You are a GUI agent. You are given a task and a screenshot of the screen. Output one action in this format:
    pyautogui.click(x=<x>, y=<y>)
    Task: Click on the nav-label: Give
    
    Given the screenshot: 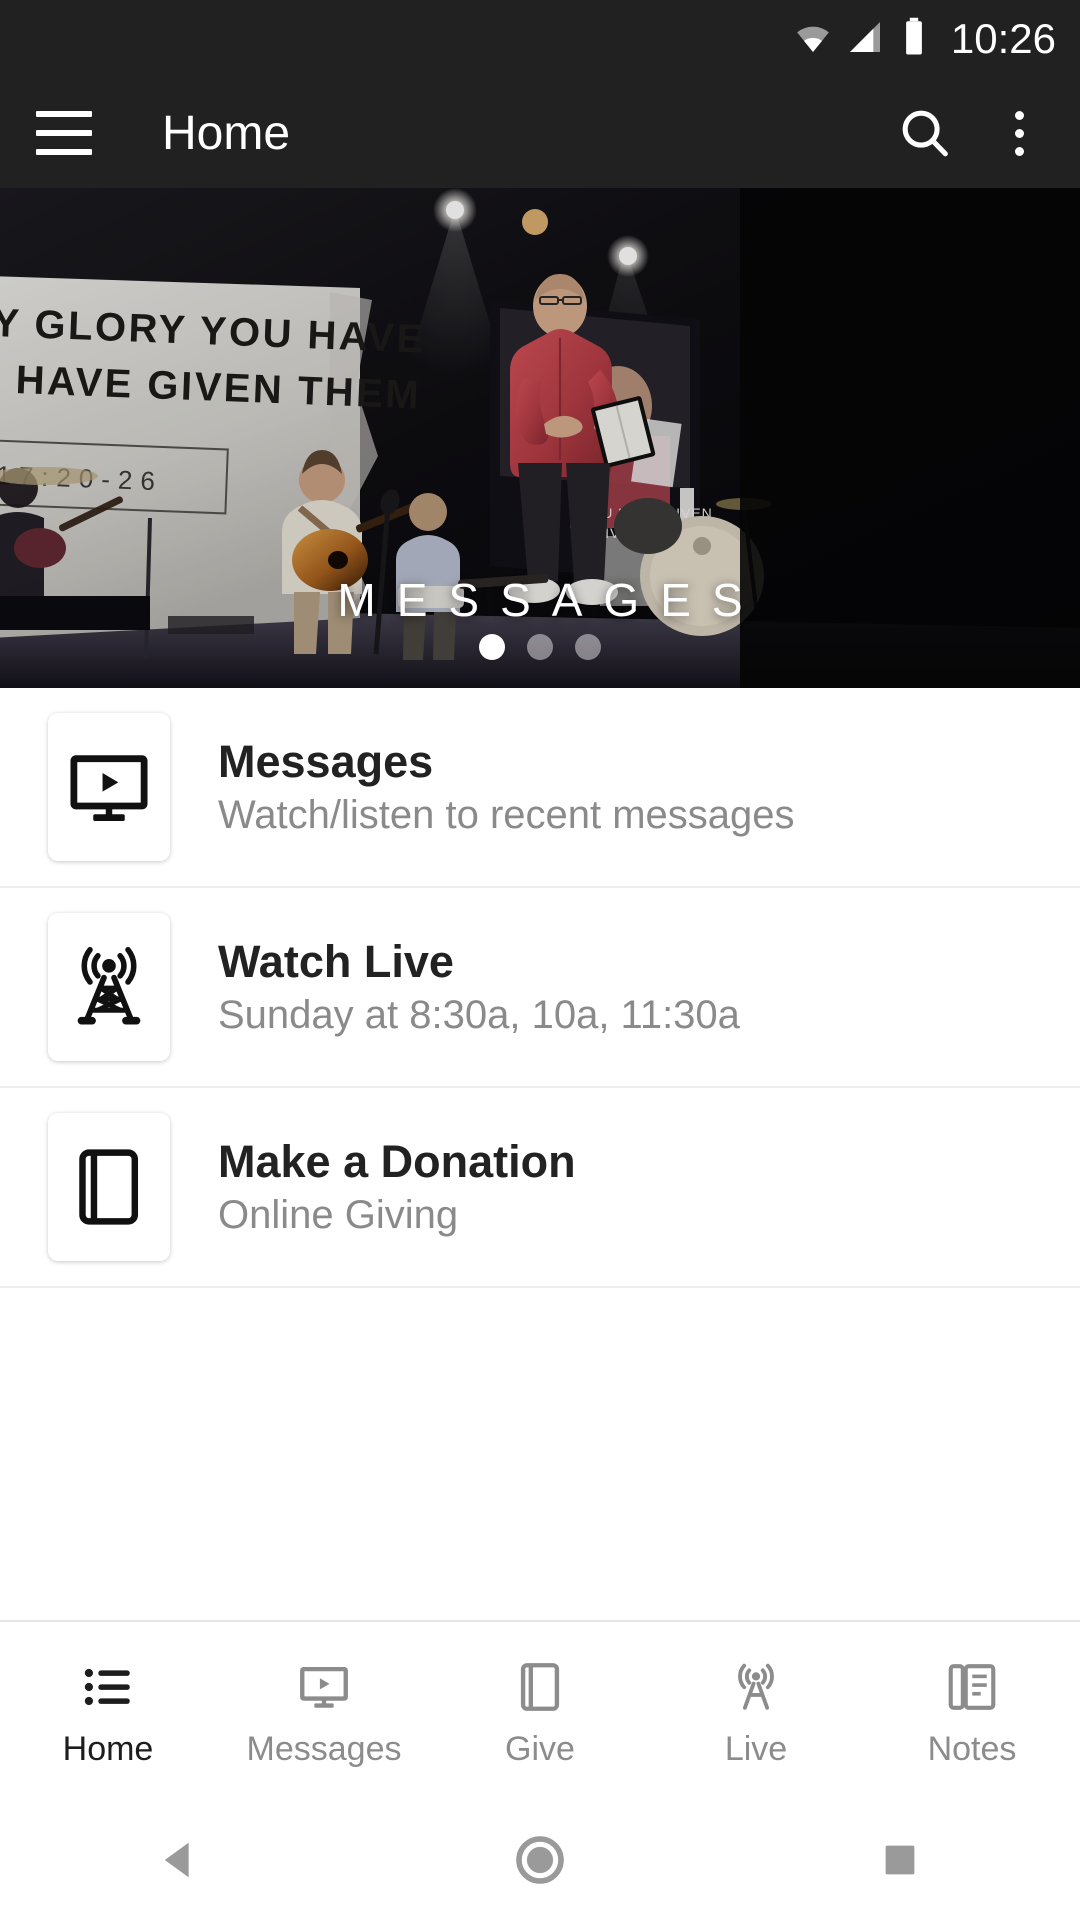 What is the action you would take?
    pyautogui.click(x=540, y=1749)
    